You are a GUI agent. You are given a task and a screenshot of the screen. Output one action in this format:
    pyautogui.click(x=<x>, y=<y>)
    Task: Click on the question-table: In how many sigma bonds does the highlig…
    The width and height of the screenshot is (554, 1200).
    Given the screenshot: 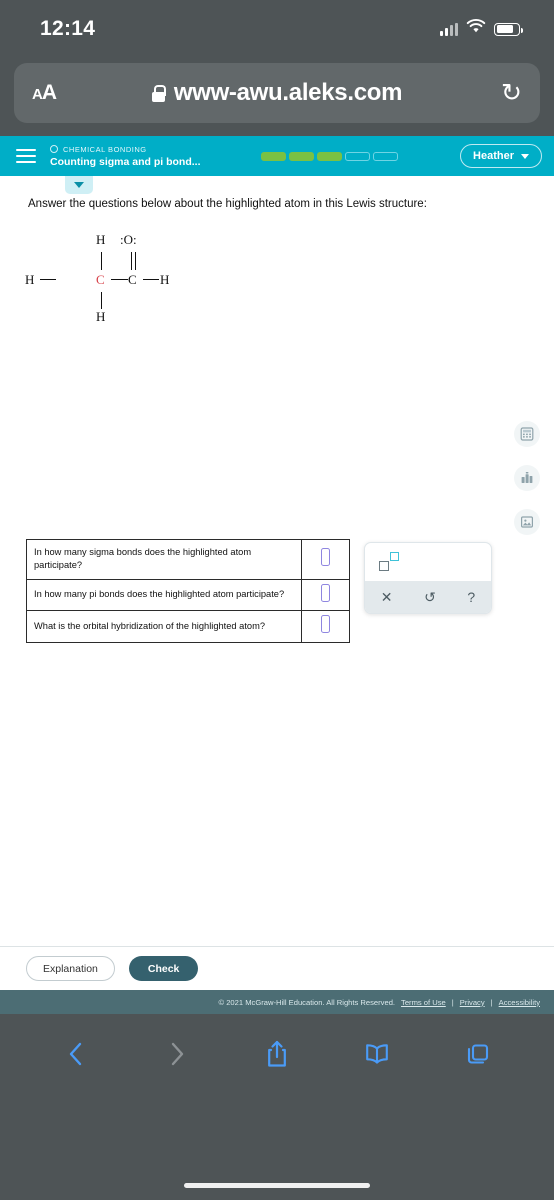 What is the action you would take?
    pyautogui.click(x=188, y=591)
    